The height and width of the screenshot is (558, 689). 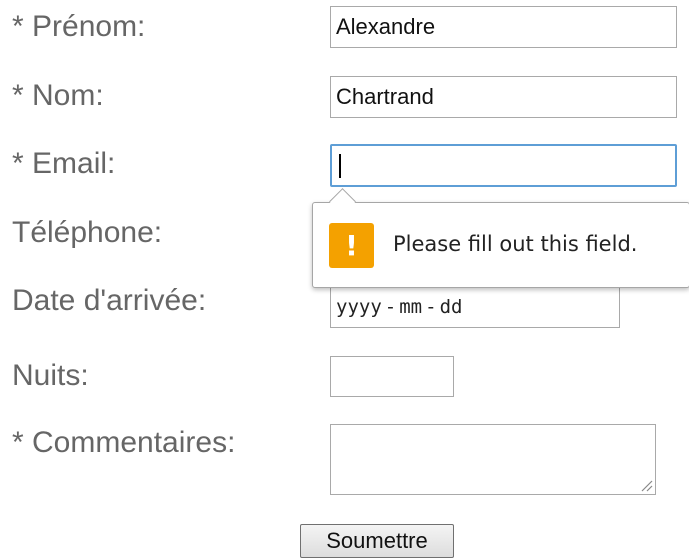 I want to click on nuits-label: Nuits:, so click(x=50, y=375).